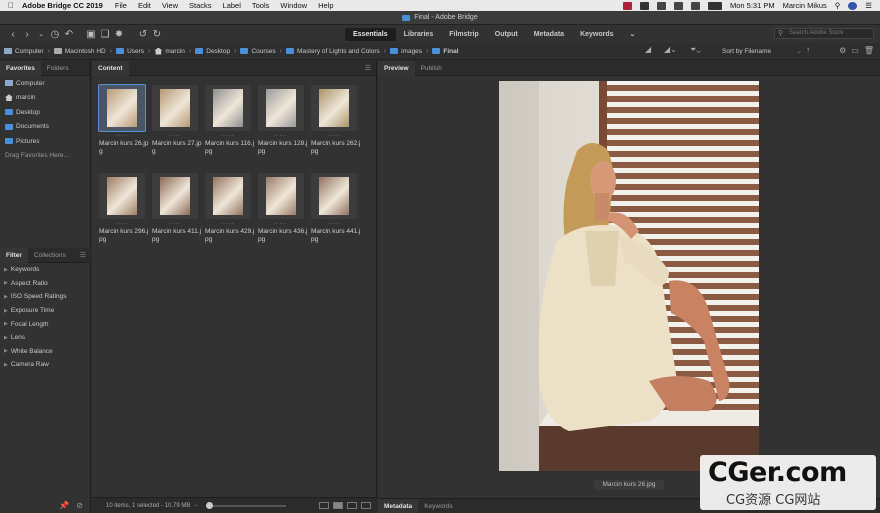 The height and width of the screenshot is (513, 880). Describe the element at coordinates (695, 5) in the screenshot. I see `volume-icon` at that location.